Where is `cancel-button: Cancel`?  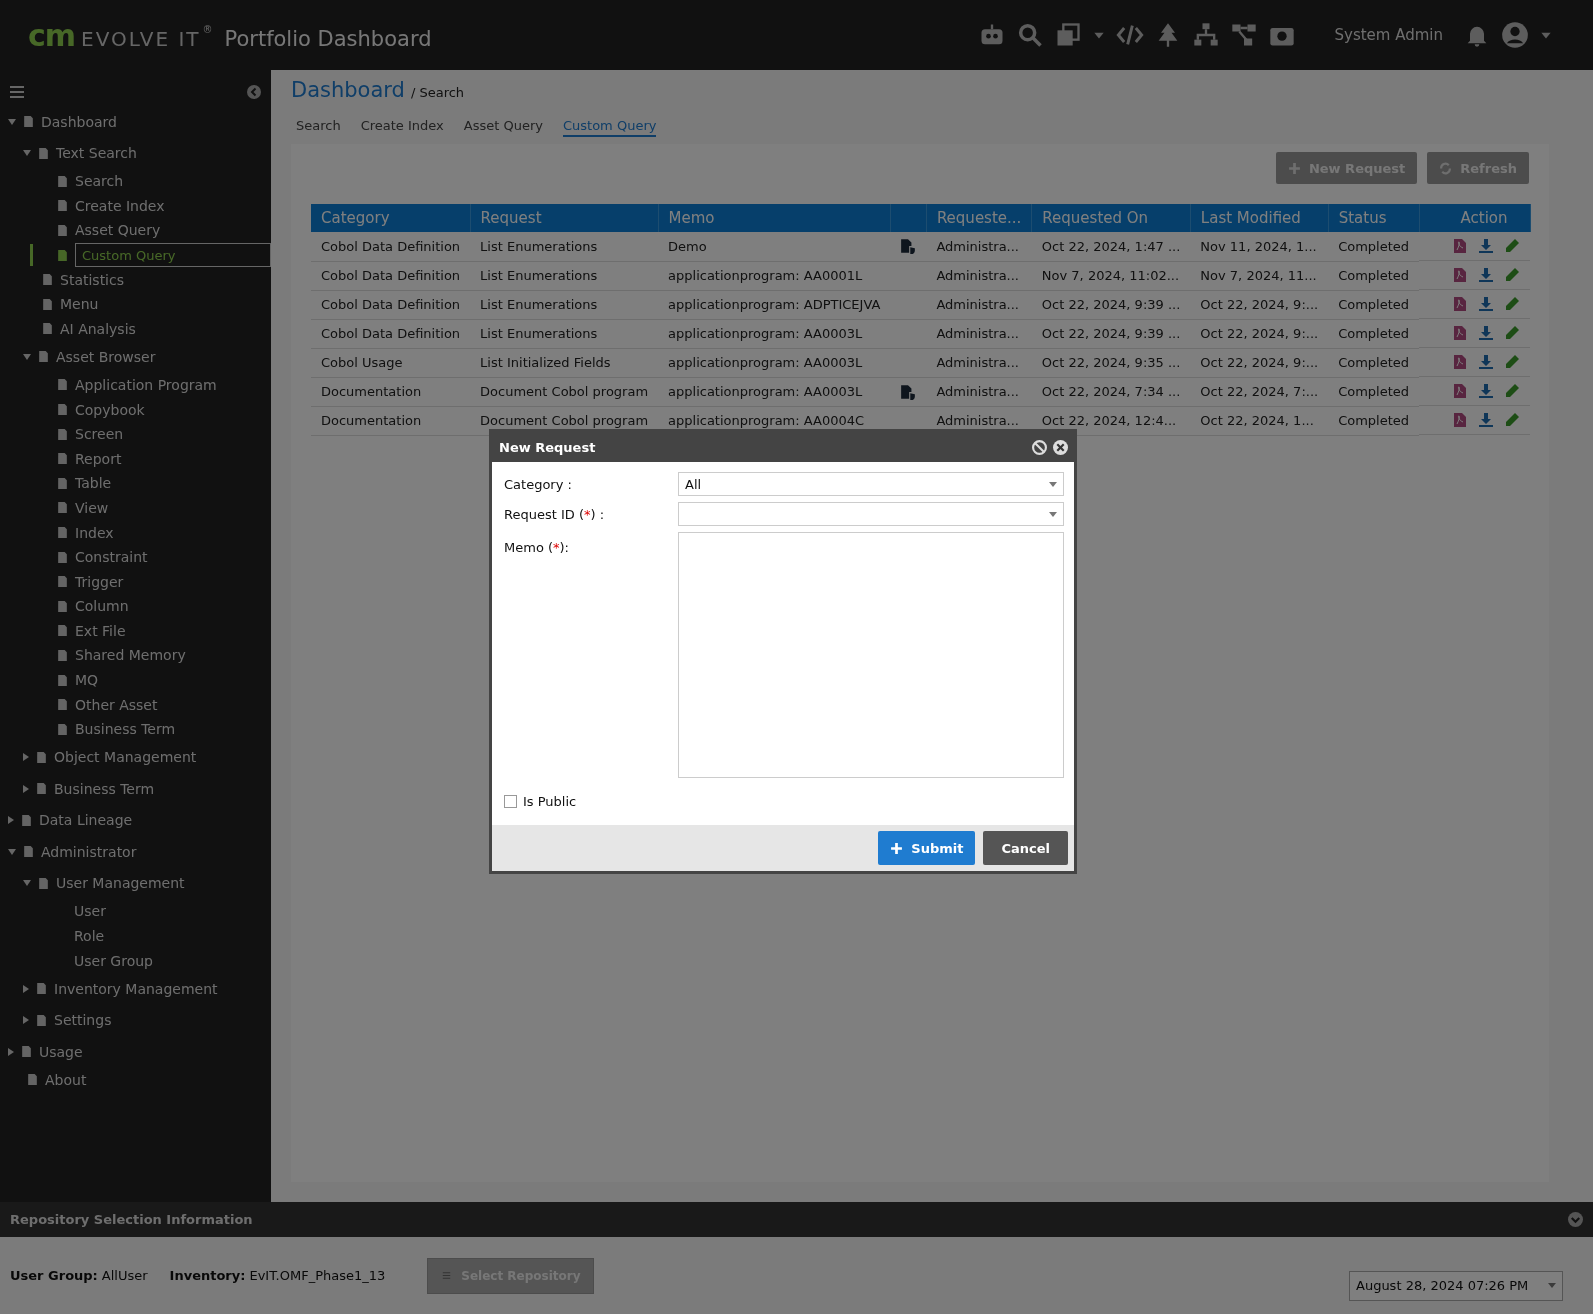
cancel-button: Cancel is located at coordinates (1025, 848).